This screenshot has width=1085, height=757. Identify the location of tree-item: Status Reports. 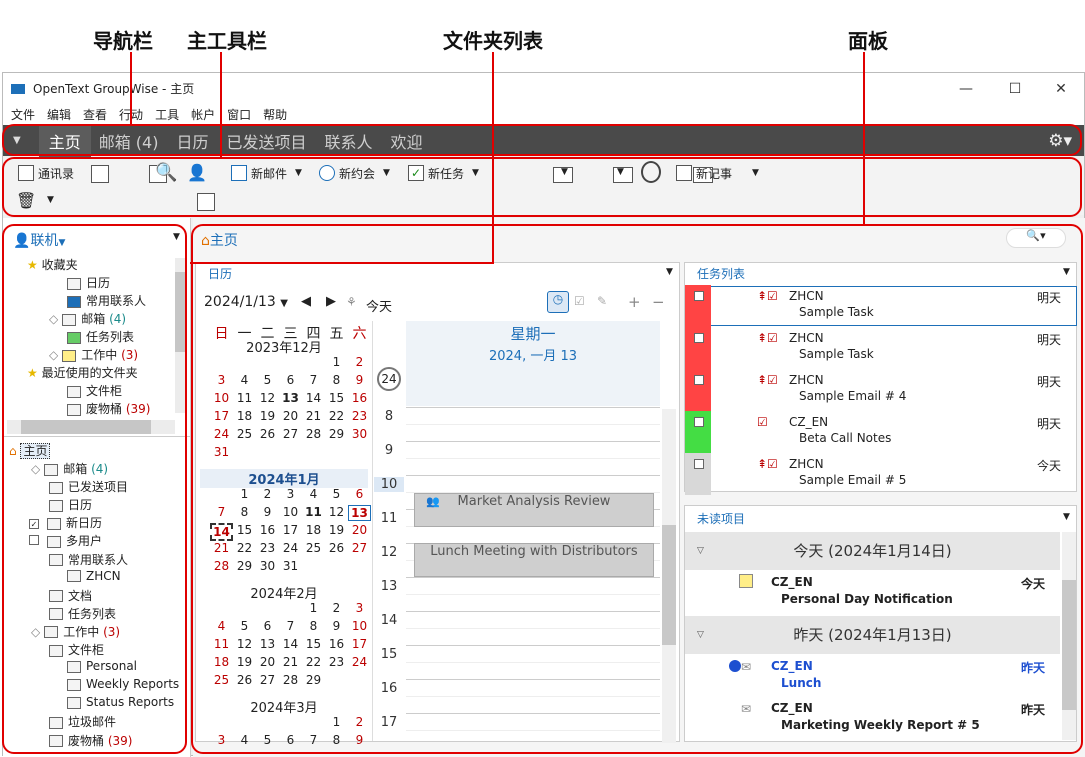
(120, 702).